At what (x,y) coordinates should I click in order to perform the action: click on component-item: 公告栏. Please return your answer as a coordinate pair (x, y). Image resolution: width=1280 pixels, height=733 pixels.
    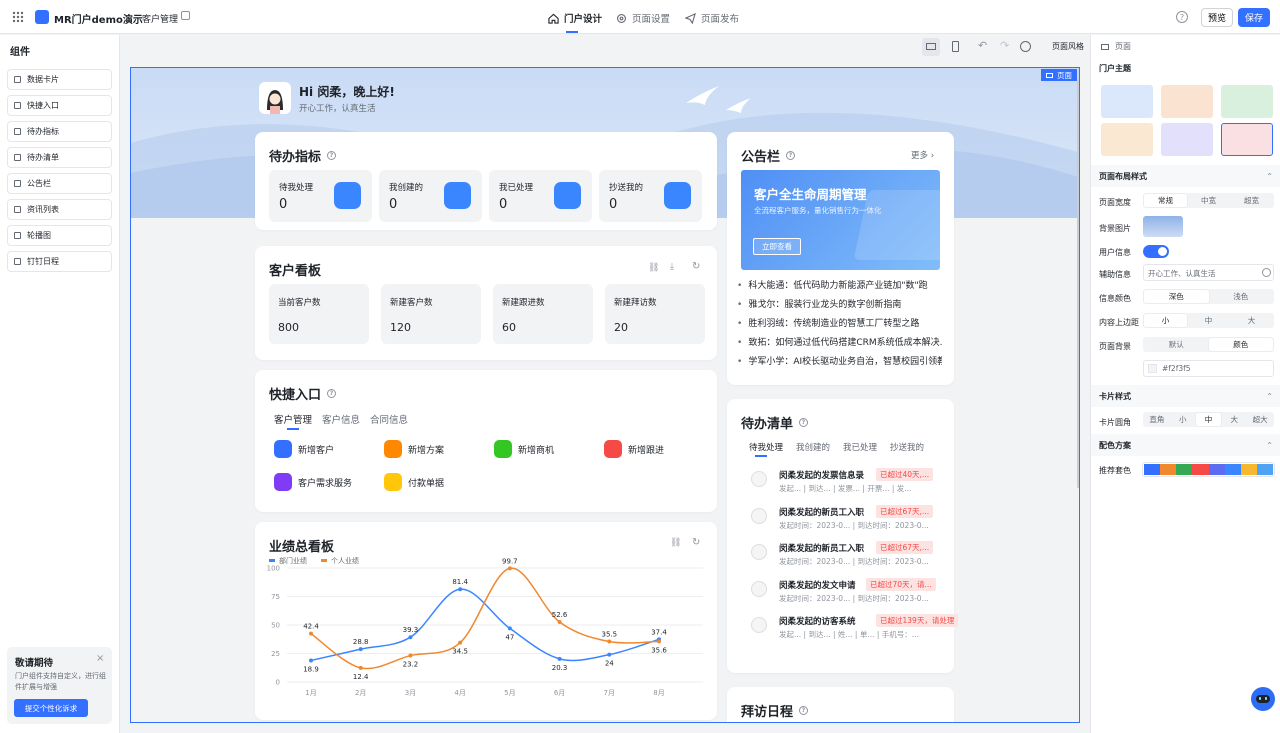
    Looking at the image, I should click on (59, 183).